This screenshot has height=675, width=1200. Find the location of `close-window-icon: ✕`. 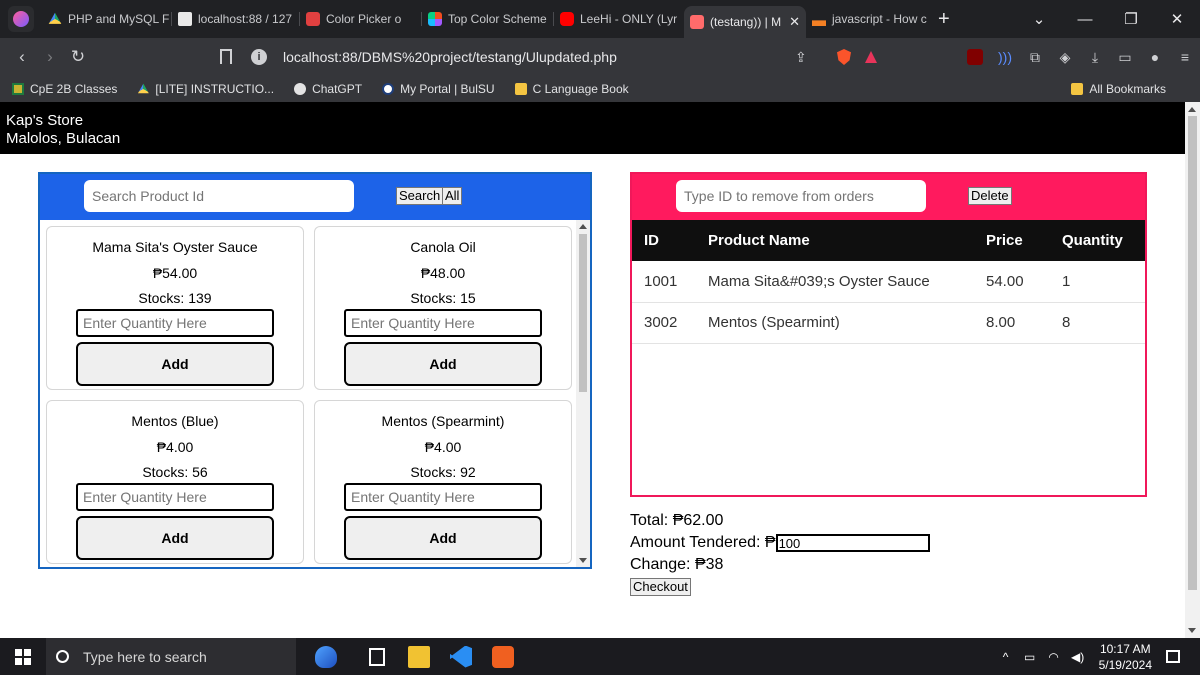

close-window-icon: ✕ is located at coordinates (1177, 19).